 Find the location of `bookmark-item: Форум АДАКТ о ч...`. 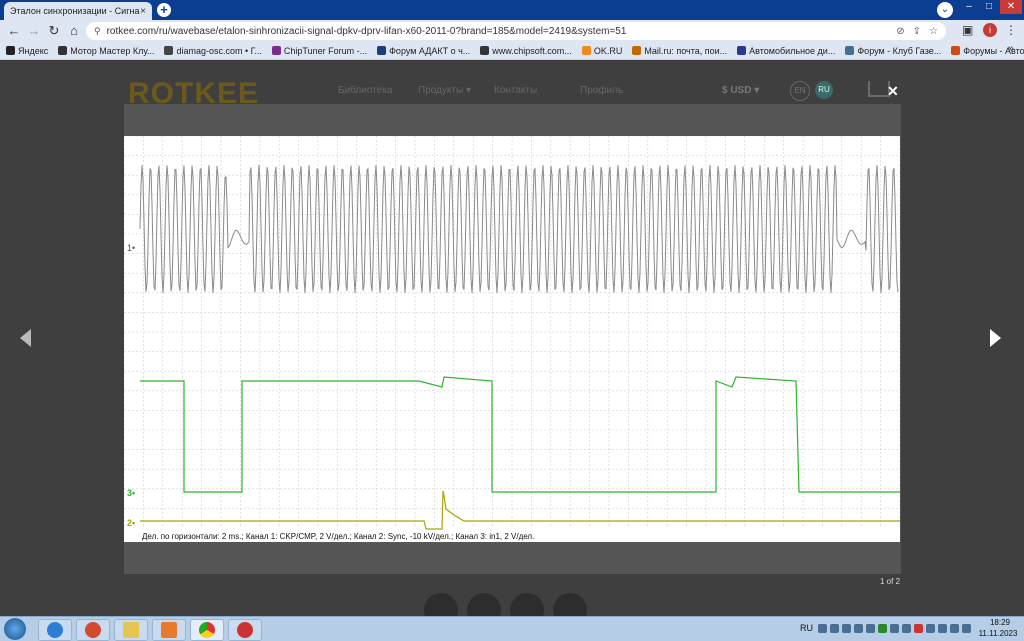

bookmark-item: Форум АДАКТ о ч... is located at coordinates (423, 51).